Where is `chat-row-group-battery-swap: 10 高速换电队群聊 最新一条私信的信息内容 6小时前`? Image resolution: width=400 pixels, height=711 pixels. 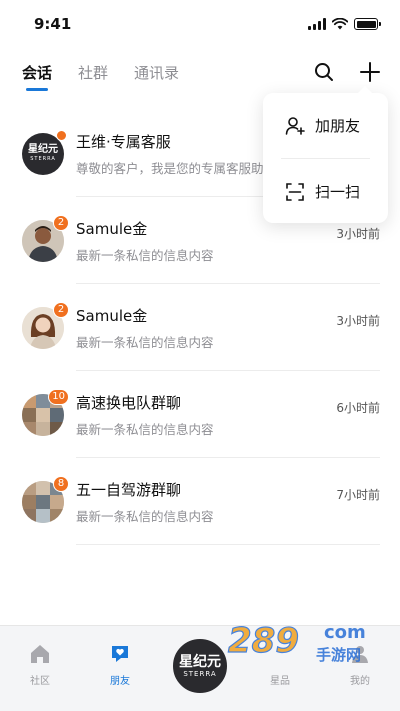 chat-row-group-battery-swap: 10 高速换电队群聊 最新一条私信的信息内容 6小时前 is located at coordinates (200, 414).